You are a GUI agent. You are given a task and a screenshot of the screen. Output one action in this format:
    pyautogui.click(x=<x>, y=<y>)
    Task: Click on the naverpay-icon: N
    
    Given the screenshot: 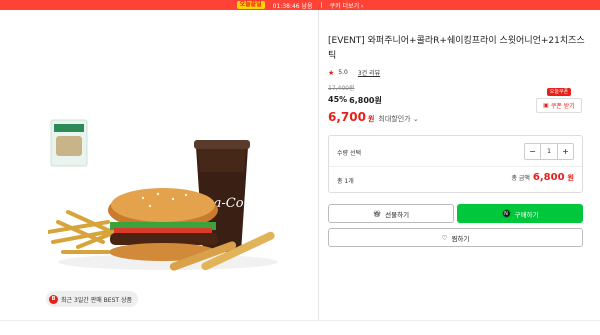 What is the action you would take?
    pyautogui.click(x=506, y=213)
    